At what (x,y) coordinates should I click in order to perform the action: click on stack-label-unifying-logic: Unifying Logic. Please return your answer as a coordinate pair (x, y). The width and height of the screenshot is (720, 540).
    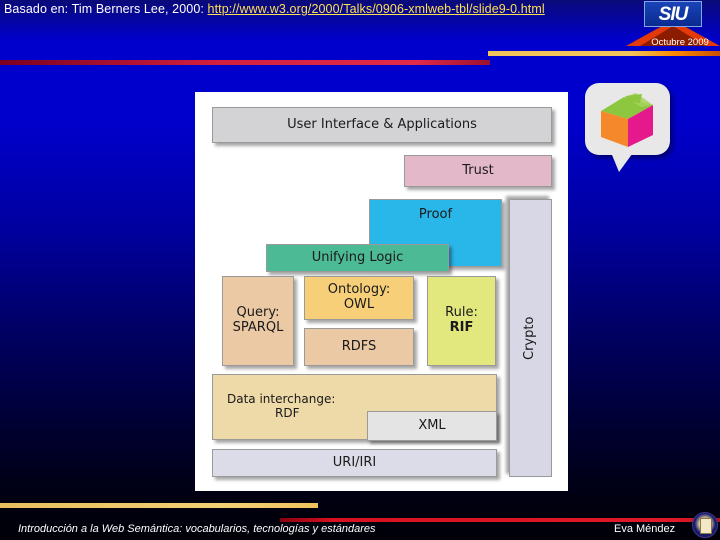
    Looking at the image, I should click on (357, 257).